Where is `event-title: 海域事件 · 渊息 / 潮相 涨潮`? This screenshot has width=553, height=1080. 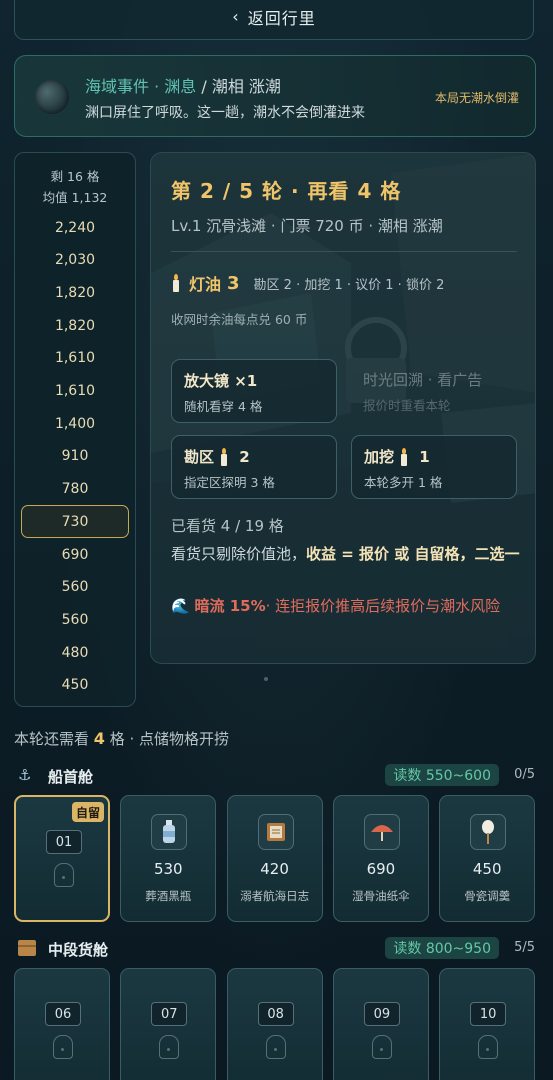 event-title: 海域事件 · 渊息 / 潮相 涨潮 is located at coordinates (183, 85).